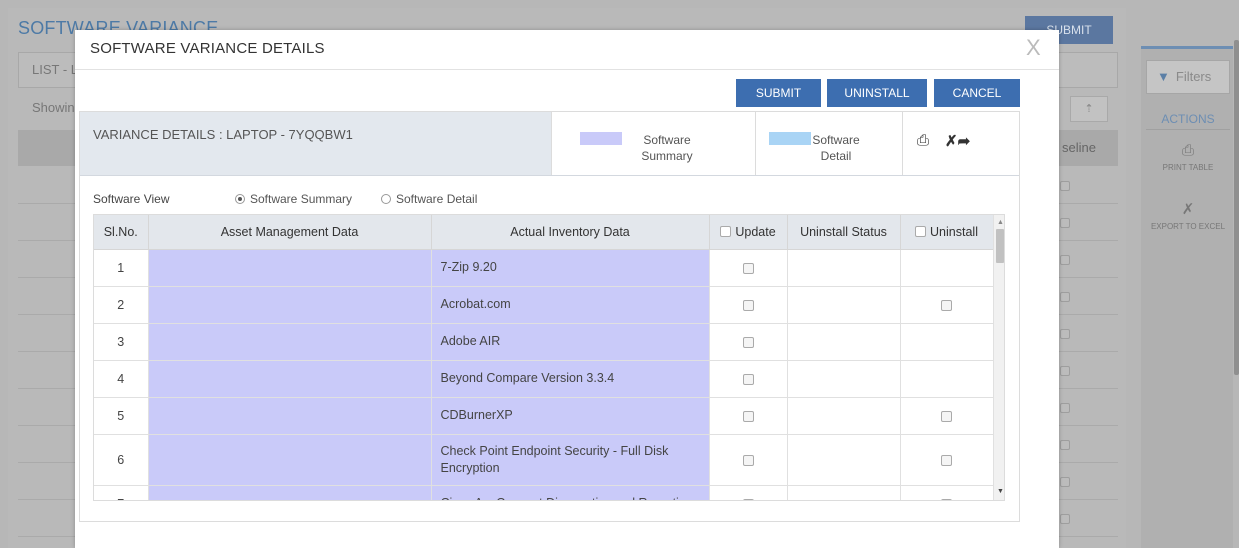 Image resolution: width=1239 pixels, height=548 pixels. I want to click on cell-actual-data: 7-Zip 9.20, so click(570, 268).